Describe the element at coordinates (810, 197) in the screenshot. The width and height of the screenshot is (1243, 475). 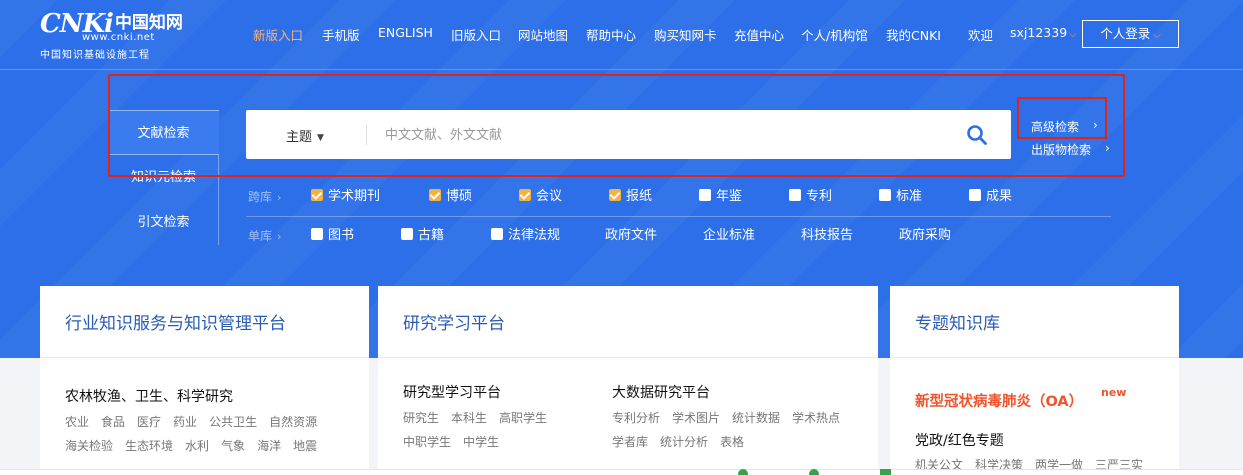
I see `checkbox-patents: 专利` at that location.